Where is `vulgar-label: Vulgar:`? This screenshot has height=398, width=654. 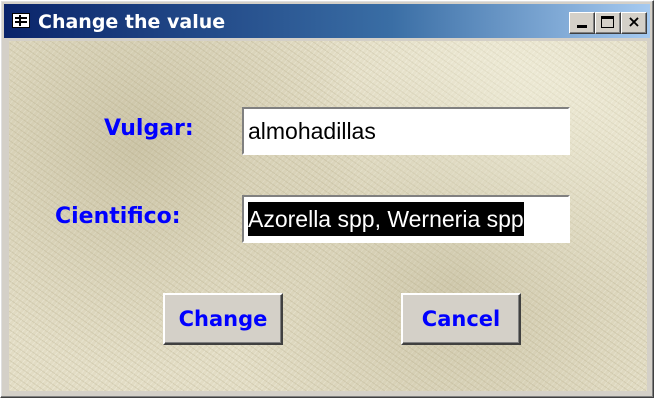
vulgar-label: Vulgar: is located at coordinates (149, 128).